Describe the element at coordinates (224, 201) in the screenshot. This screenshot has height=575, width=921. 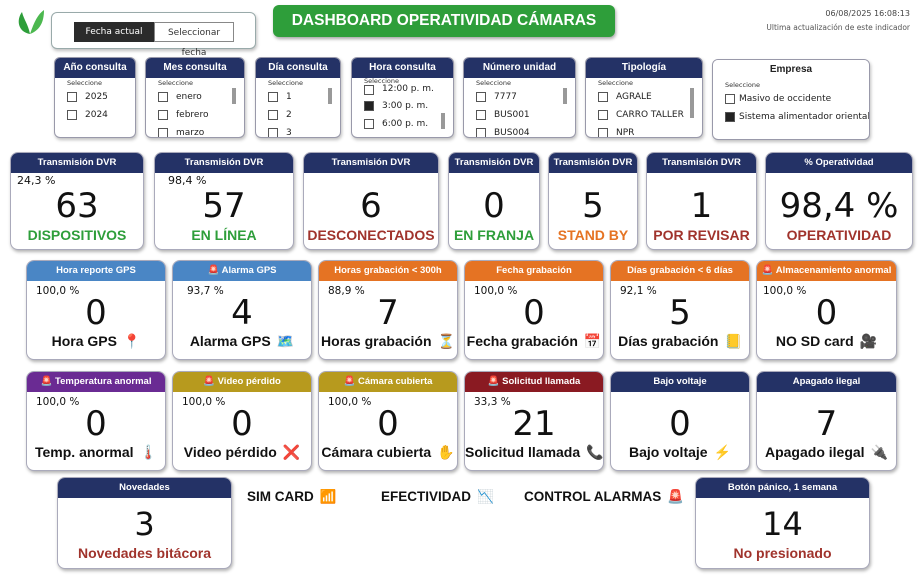
I see `kpi-card-en-linea: Transmisión DVR 98,4 % 57 EN LÍNEA` at that location.